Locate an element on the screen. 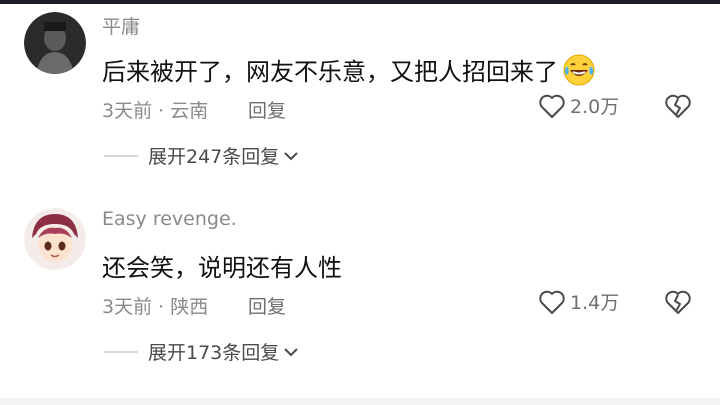 The height and width of the screenshot is (405, 720). author-name: Easy revenge. is located at coordinates (169, 219).